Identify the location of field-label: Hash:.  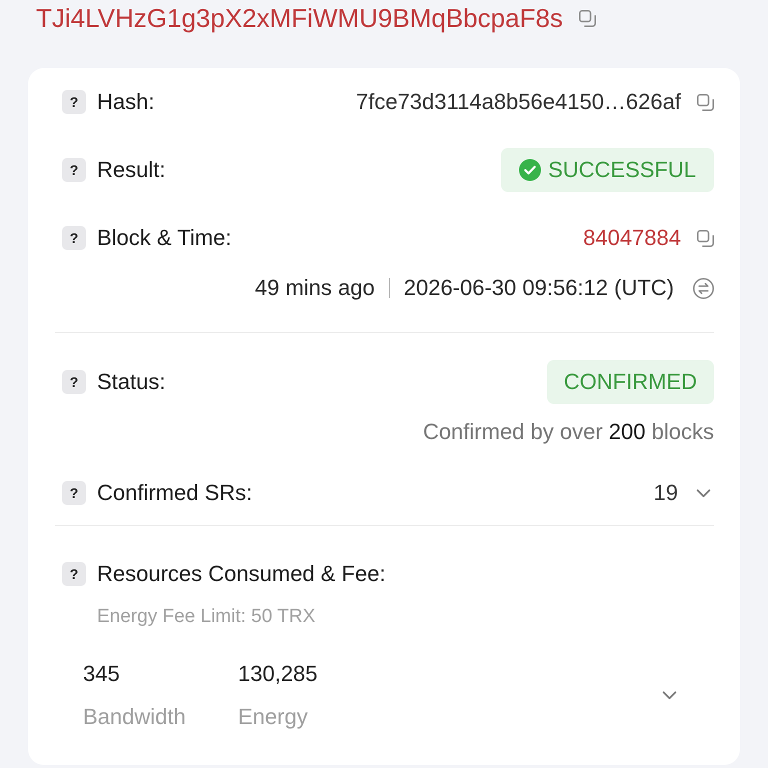
(125, 102).